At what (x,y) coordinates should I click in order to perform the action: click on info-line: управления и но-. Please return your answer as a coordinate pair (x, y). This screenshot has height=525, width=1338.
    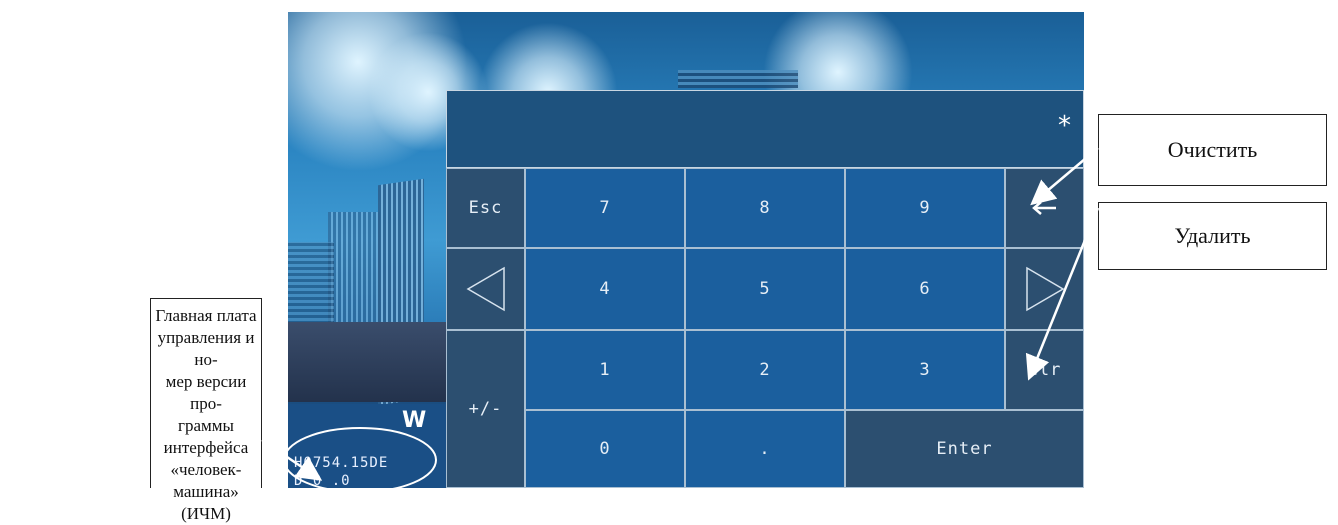
    Looking at the image, I should click on (206, 348).